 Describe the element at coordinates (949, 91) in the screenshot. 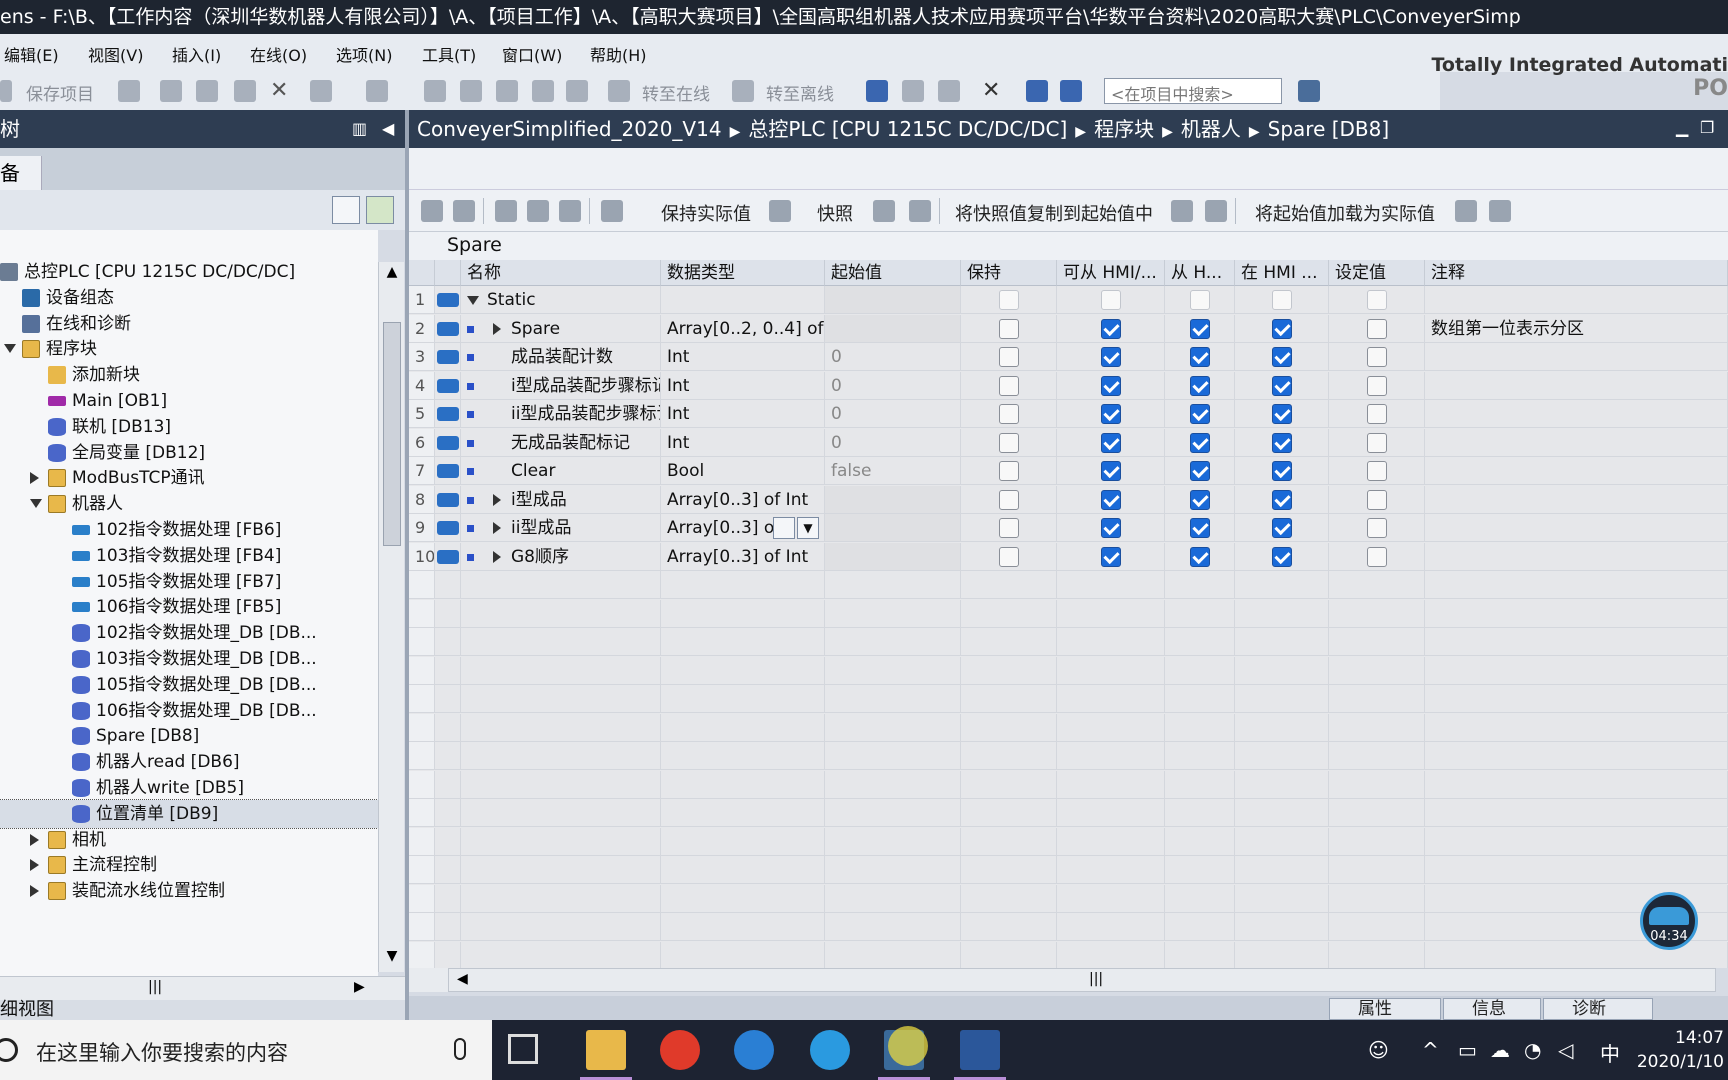

I see `stop-cpu-icon` at that location.